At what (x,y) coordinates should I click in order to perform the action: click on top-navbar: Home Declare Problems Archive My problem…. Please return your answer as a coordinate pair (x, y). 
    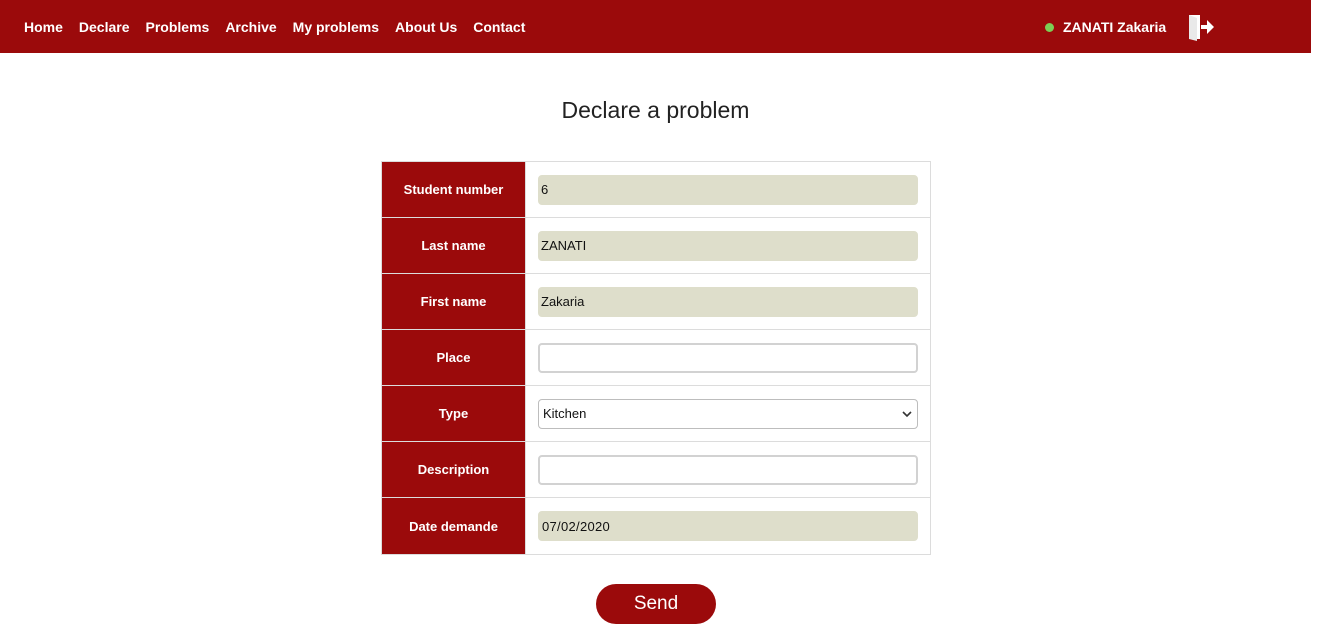
    Looking at the image, I should click on (655, 26).